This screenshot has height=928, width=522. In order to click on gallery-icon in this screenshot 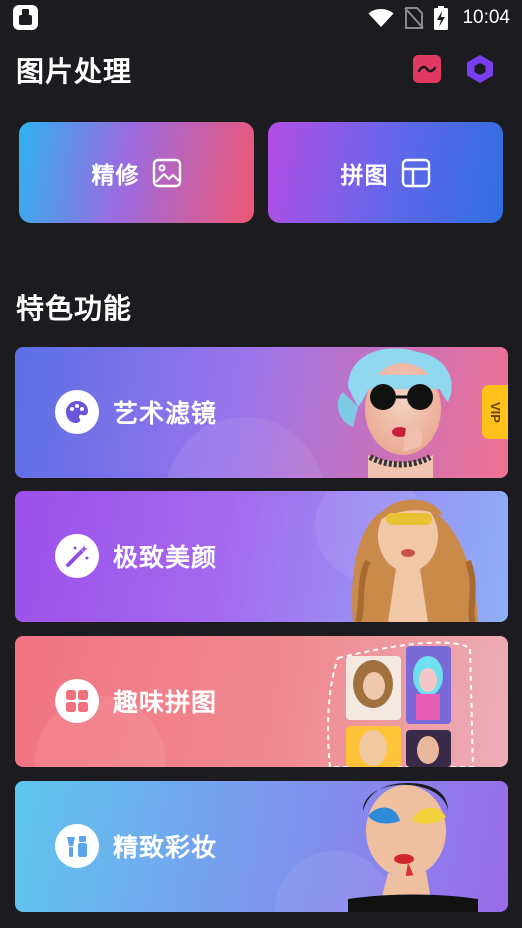, I will do `click(427, 69)`.